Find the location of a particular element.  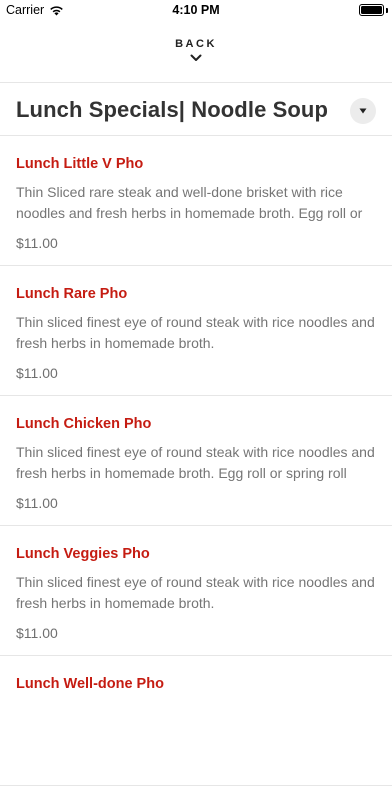

category-dropdown-button is located at coordinates (363, 111).